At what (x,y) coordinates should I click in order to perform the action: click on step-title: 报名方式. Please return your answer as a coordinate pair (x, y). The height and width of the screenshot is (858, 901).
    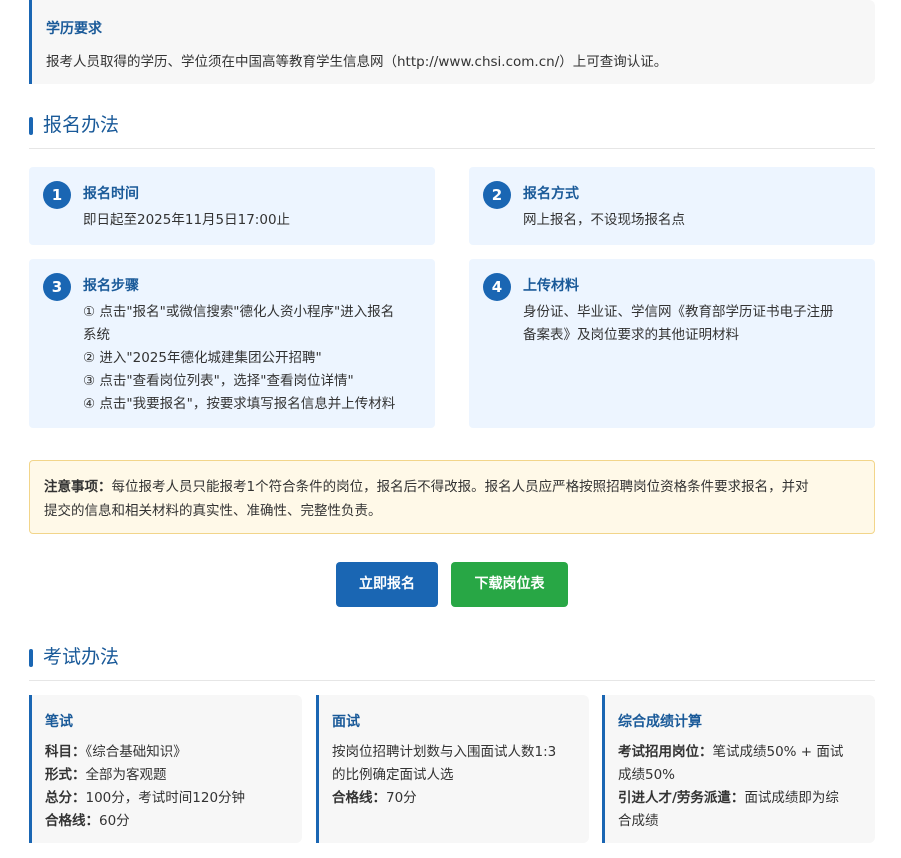
    Looking at the image, I should click on (551, 194).